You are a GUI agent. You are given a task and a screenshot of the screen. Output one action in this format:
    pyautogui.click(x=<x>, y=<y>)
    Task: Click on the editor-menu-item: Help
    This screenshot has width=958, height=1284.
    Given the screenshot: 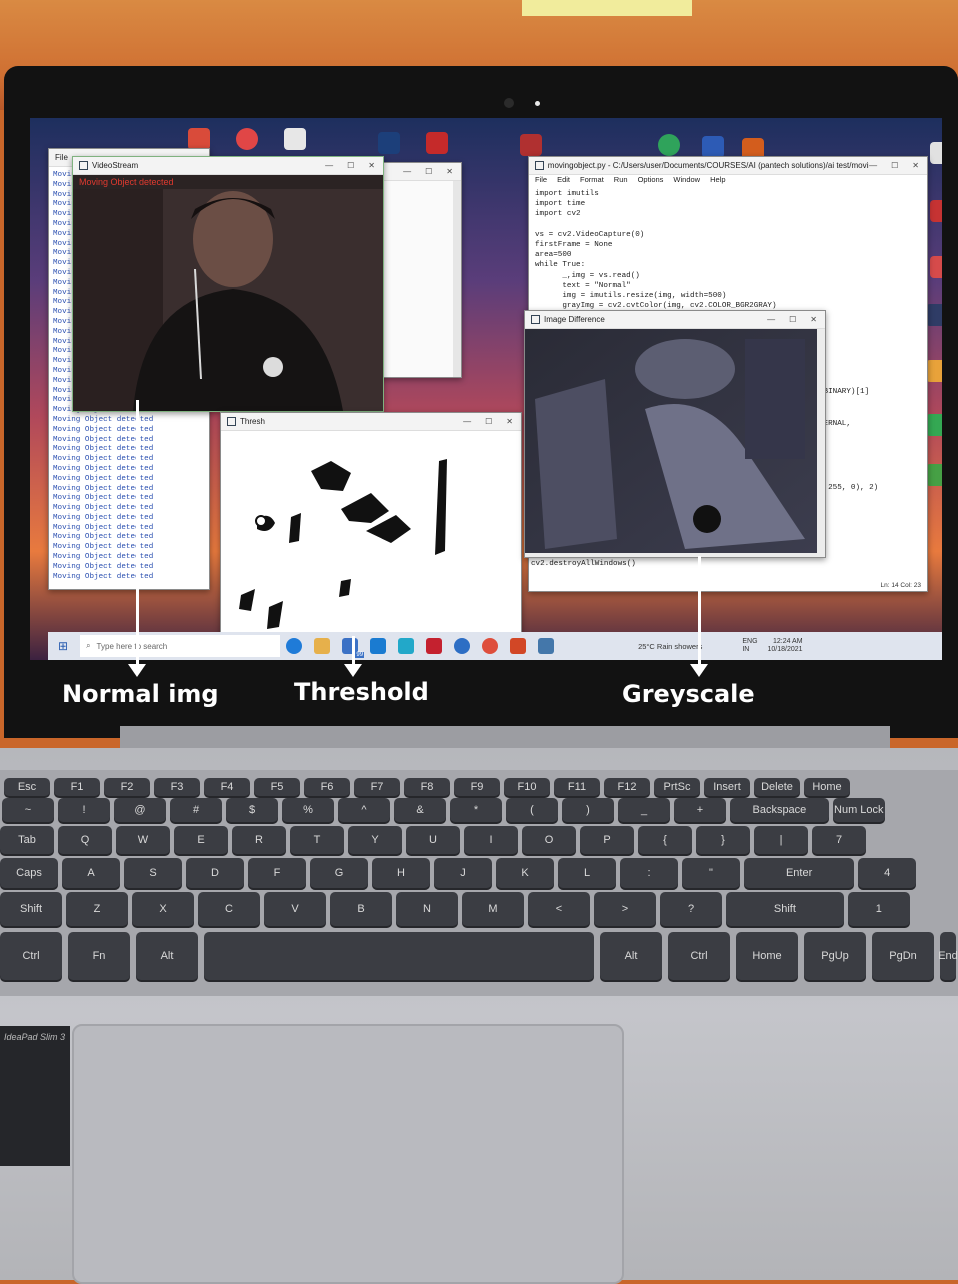 What is the action you would take?
    pyautogui.click(x=717, y=181)
    